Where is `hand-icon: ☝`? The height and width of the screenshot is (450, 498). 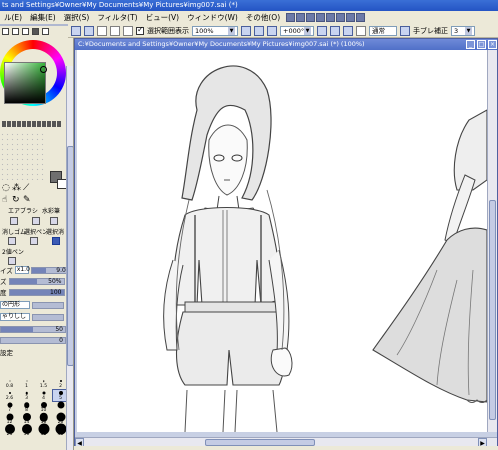
hand-icon: ☝ is located at coordinates (4, 200).